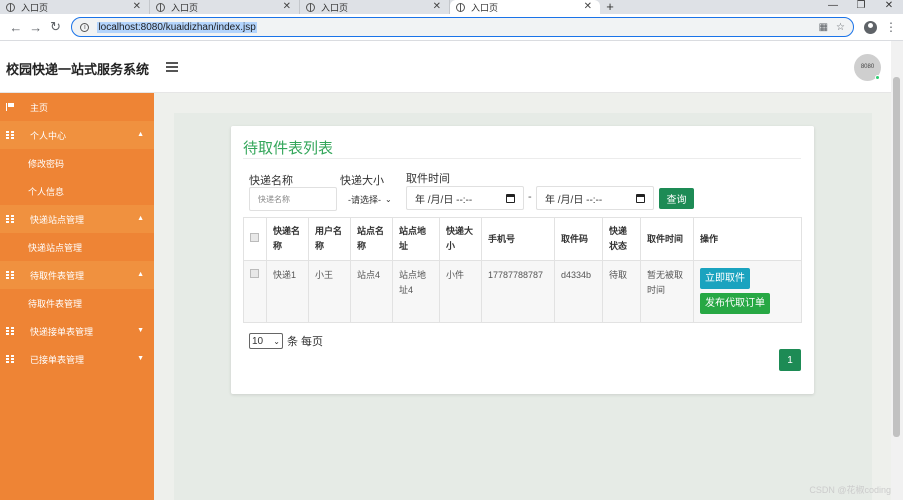  What do you see at coordinates (271, 181) in the screenshot?
I see `name-filter-label: 快递名称` at bounding box center [271, 181].